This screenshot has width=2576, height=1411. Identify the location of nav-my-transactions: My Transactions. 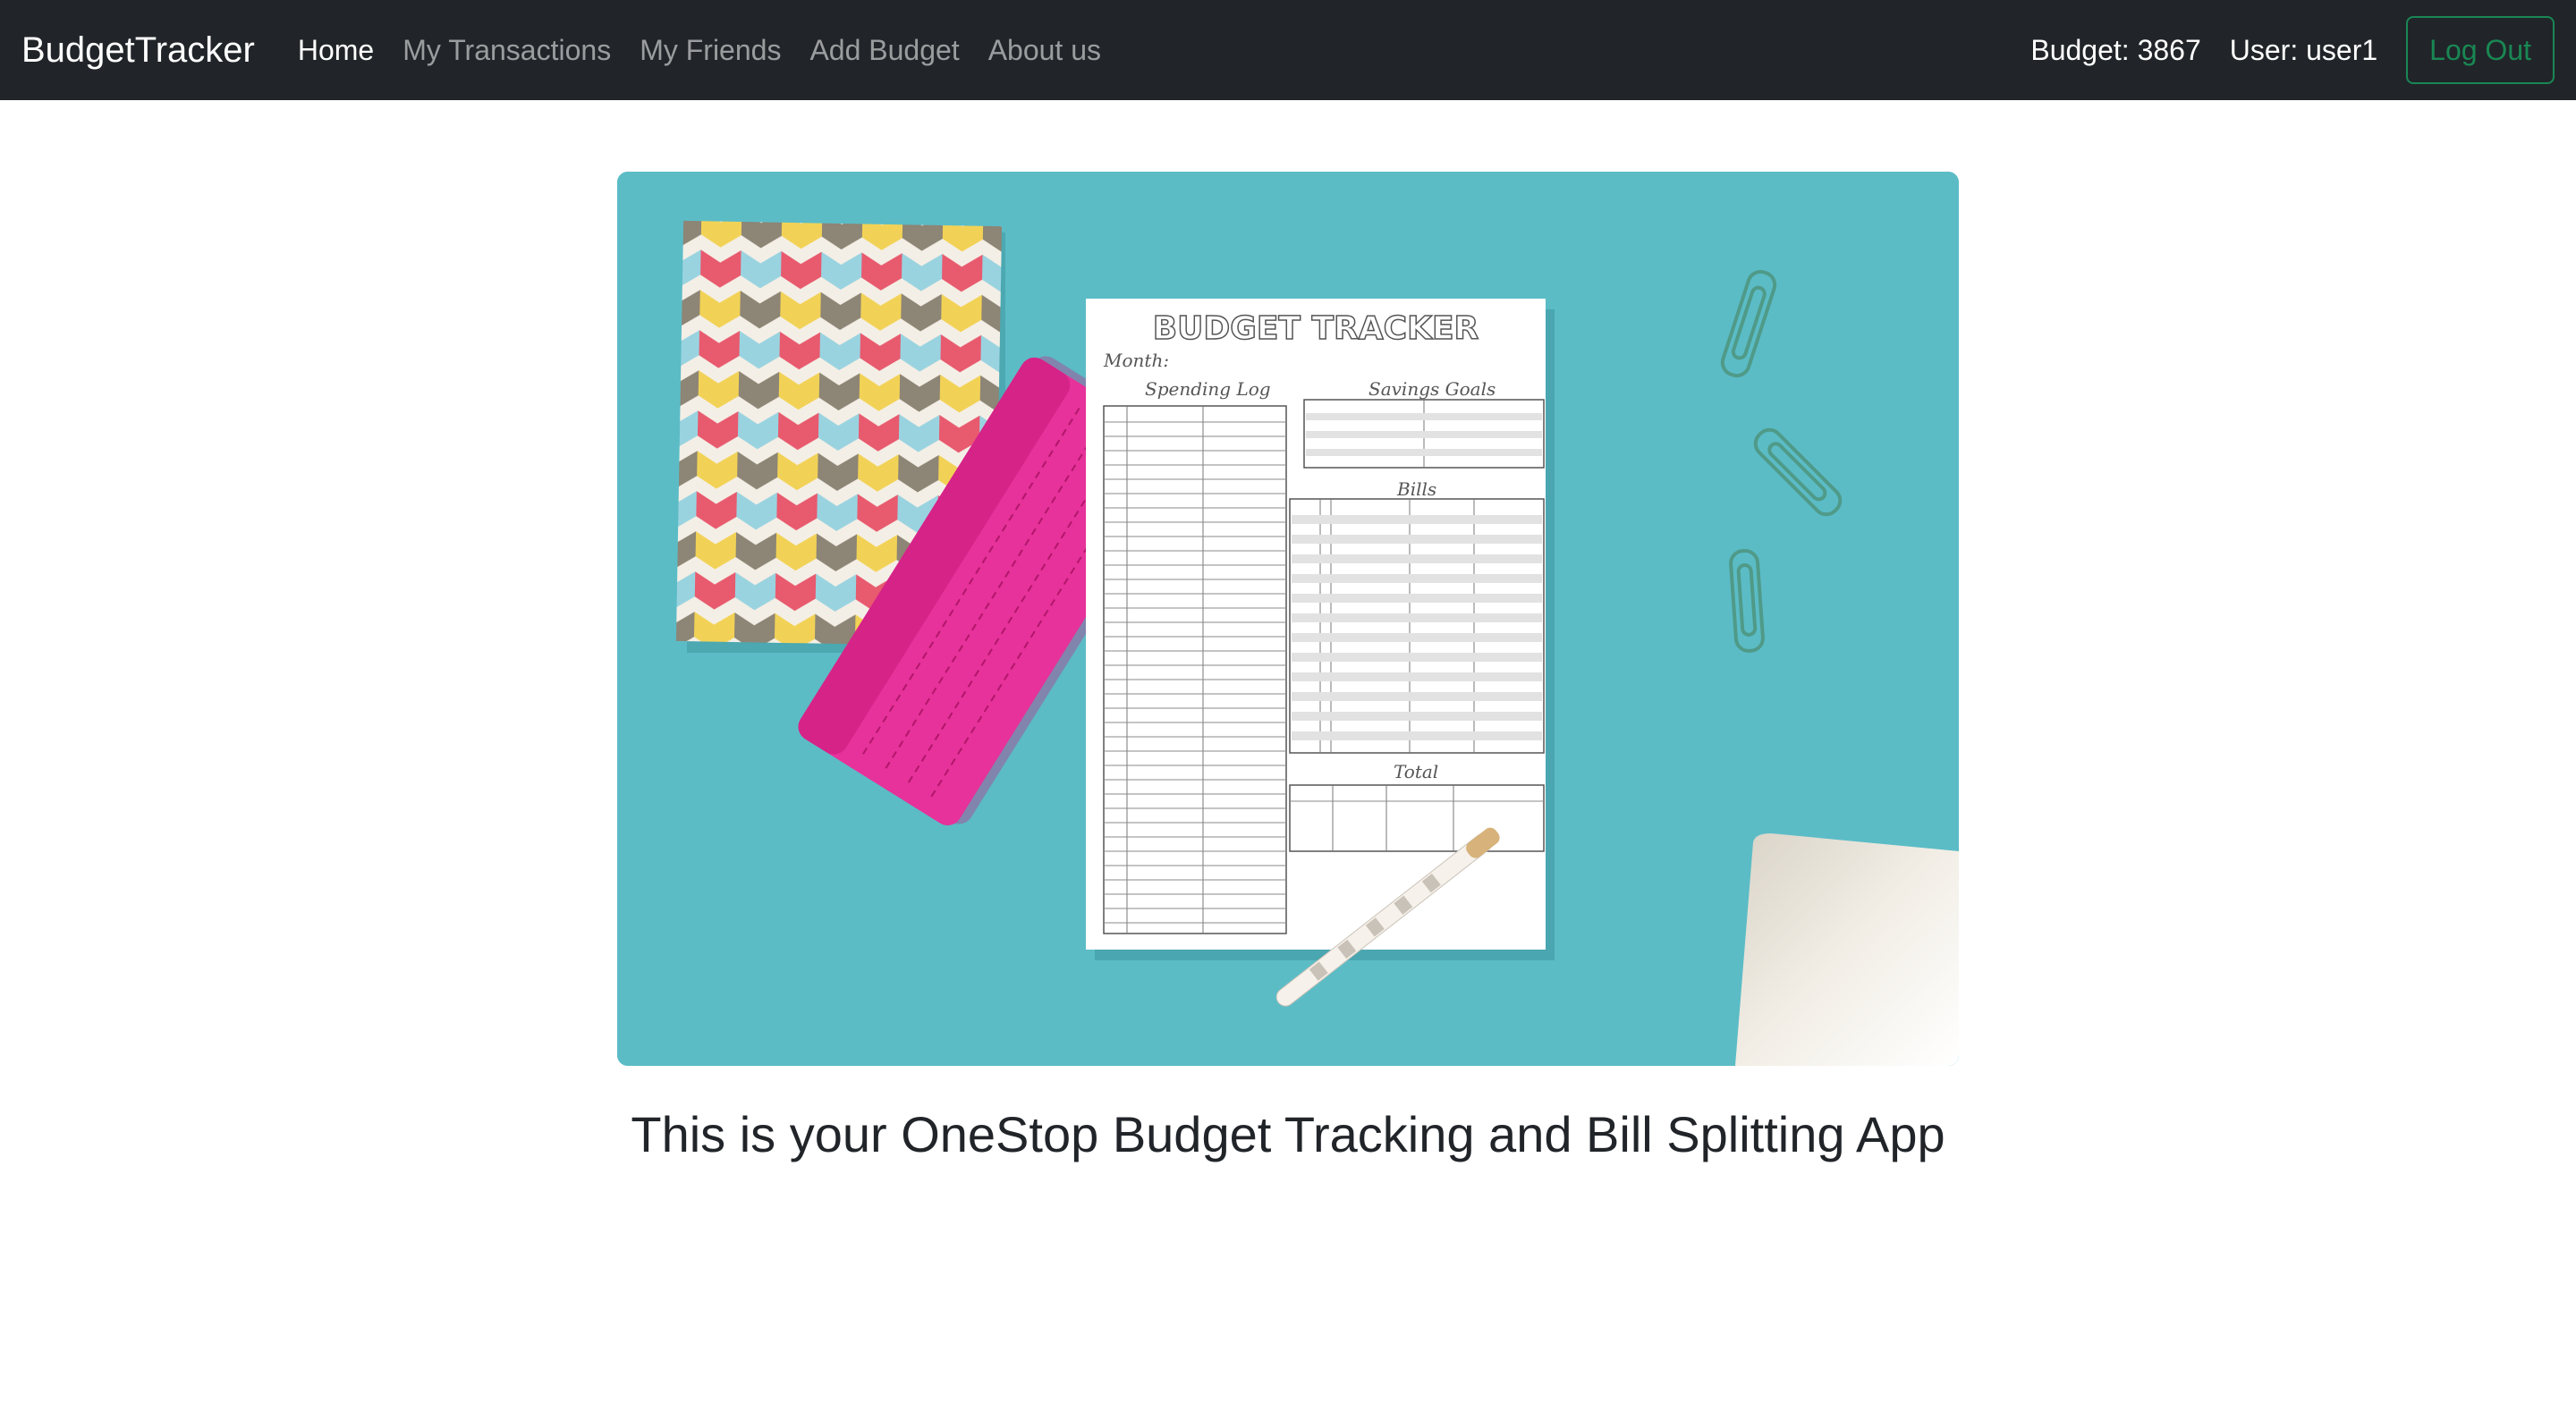
(506, 50).